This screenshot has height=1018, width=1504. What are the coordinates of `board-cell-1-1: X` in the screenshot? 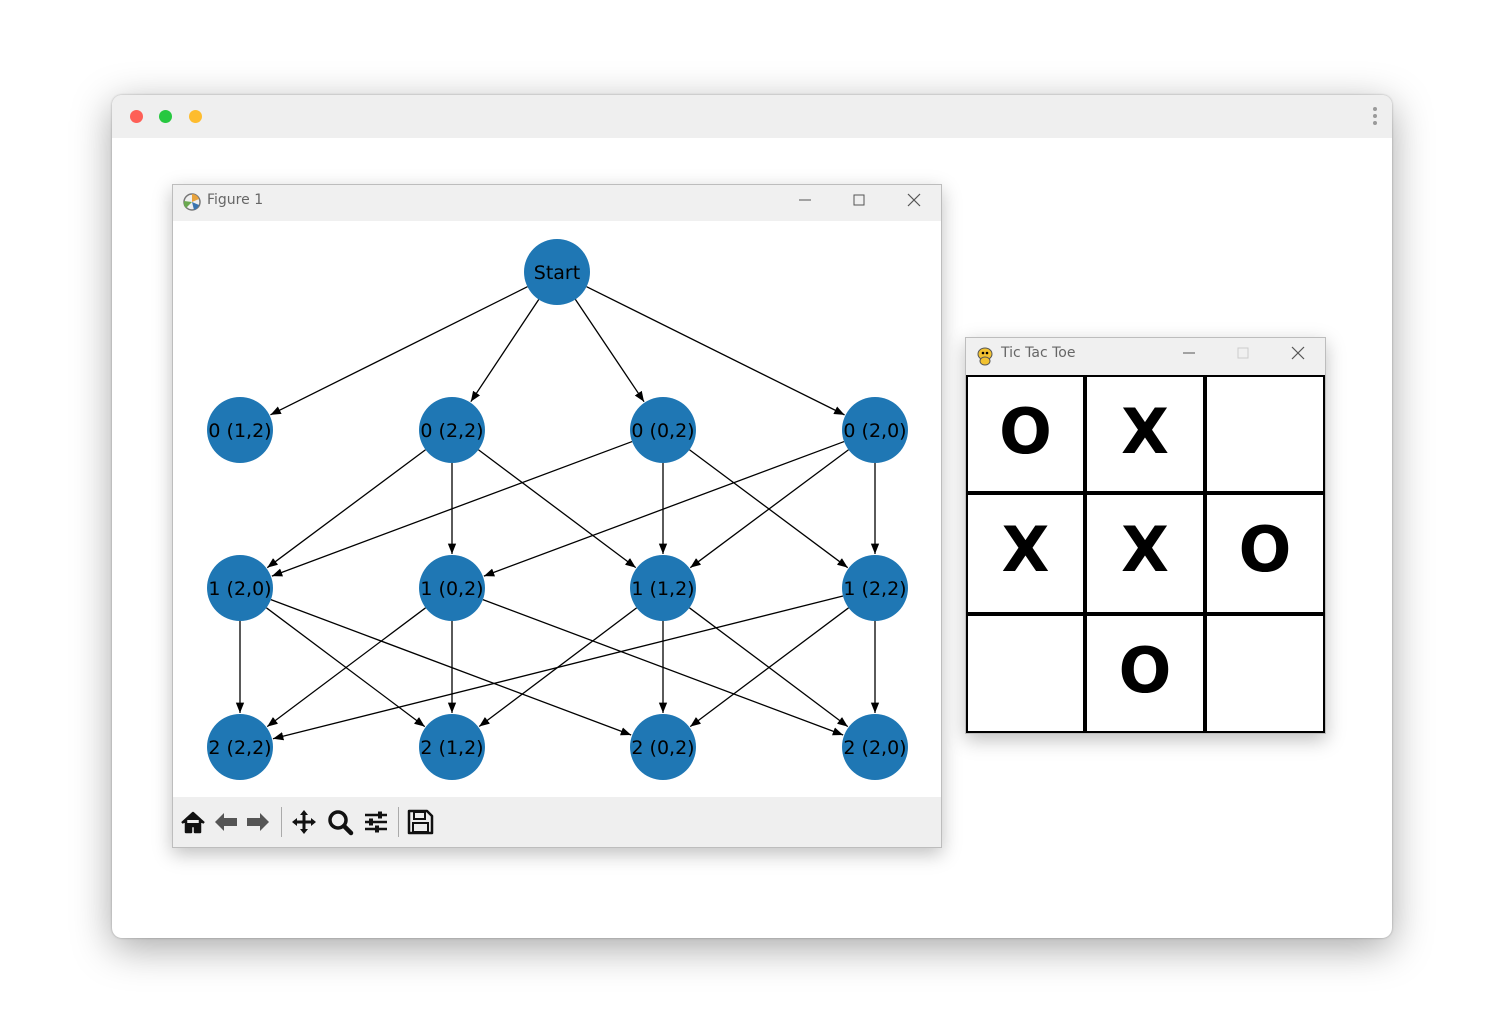 It's located at (1145, 553).